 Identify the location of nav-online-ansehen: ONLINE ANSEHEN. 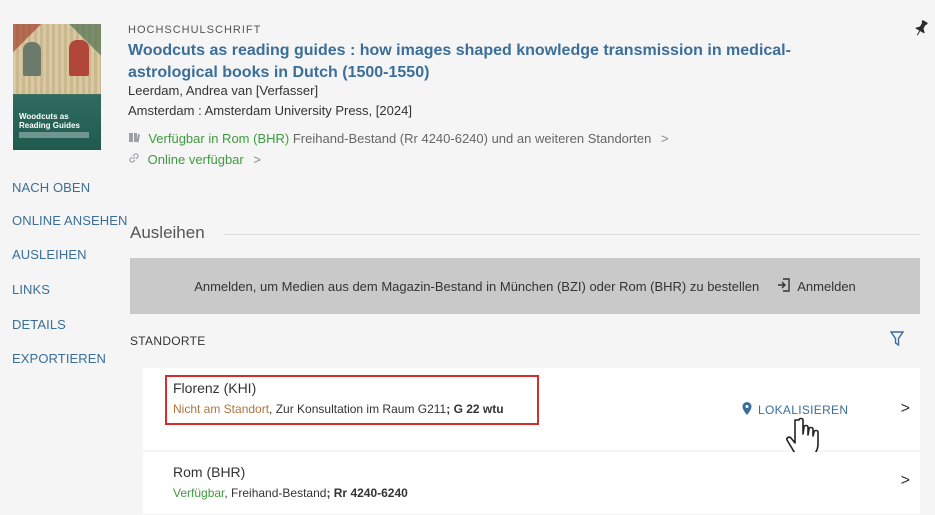
(70, 220).